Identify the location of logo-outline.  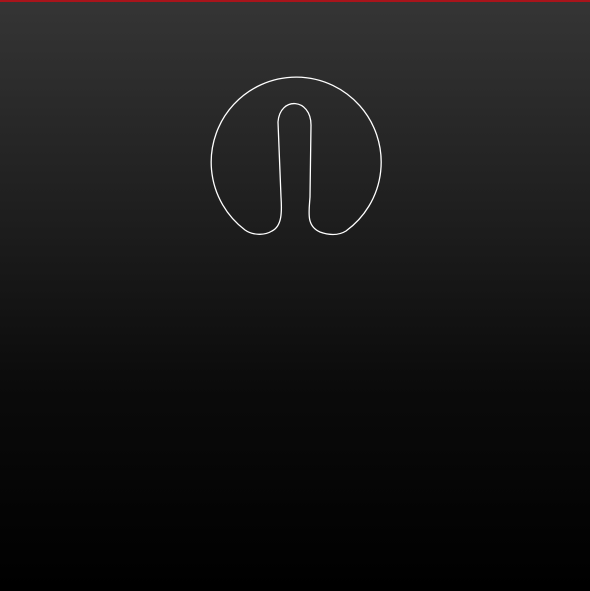
(296, 156).